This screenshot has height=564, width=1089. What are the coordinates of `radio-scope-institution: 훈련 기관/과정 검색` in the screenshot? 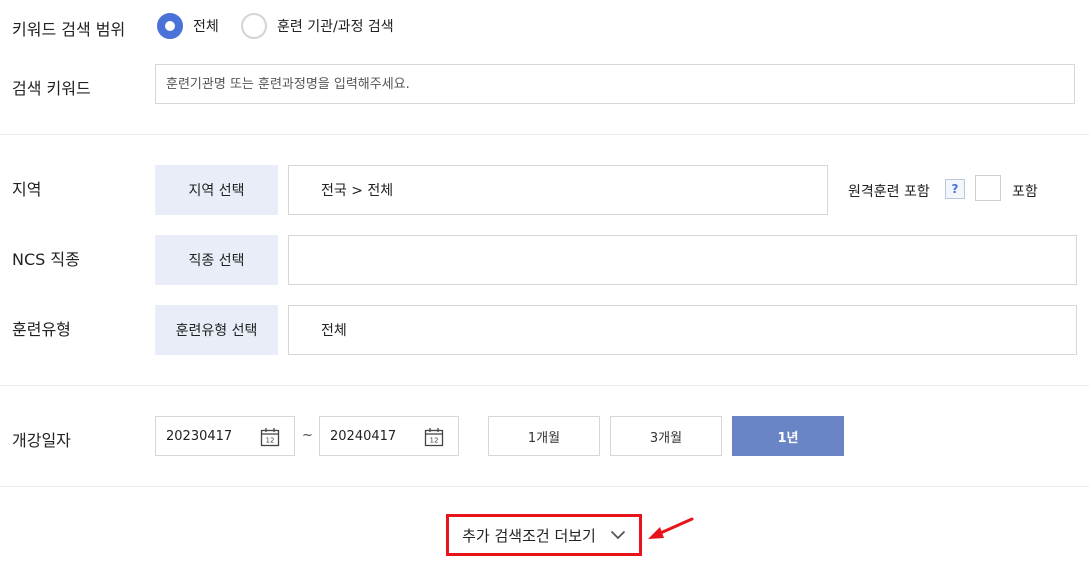 It's located at (317, 26).